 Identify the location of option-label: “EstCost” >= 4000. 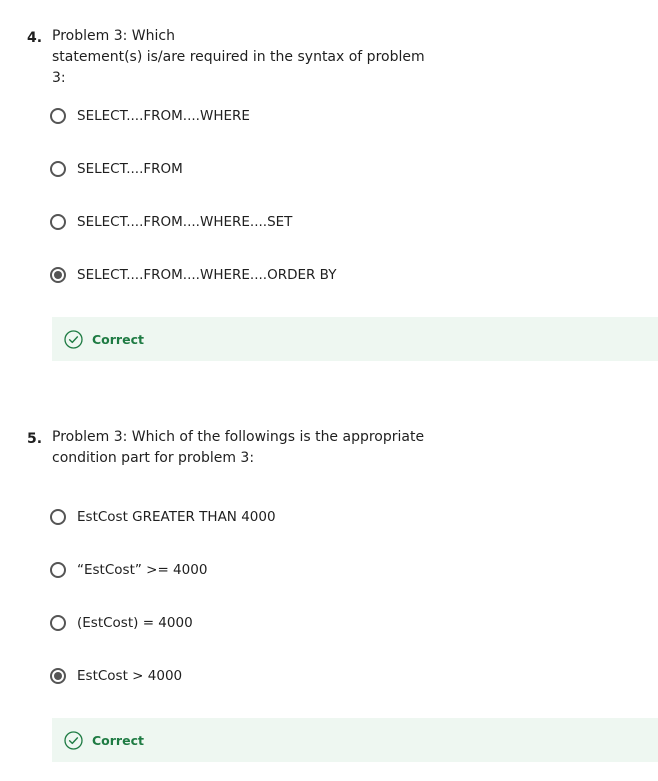
(142, 570).